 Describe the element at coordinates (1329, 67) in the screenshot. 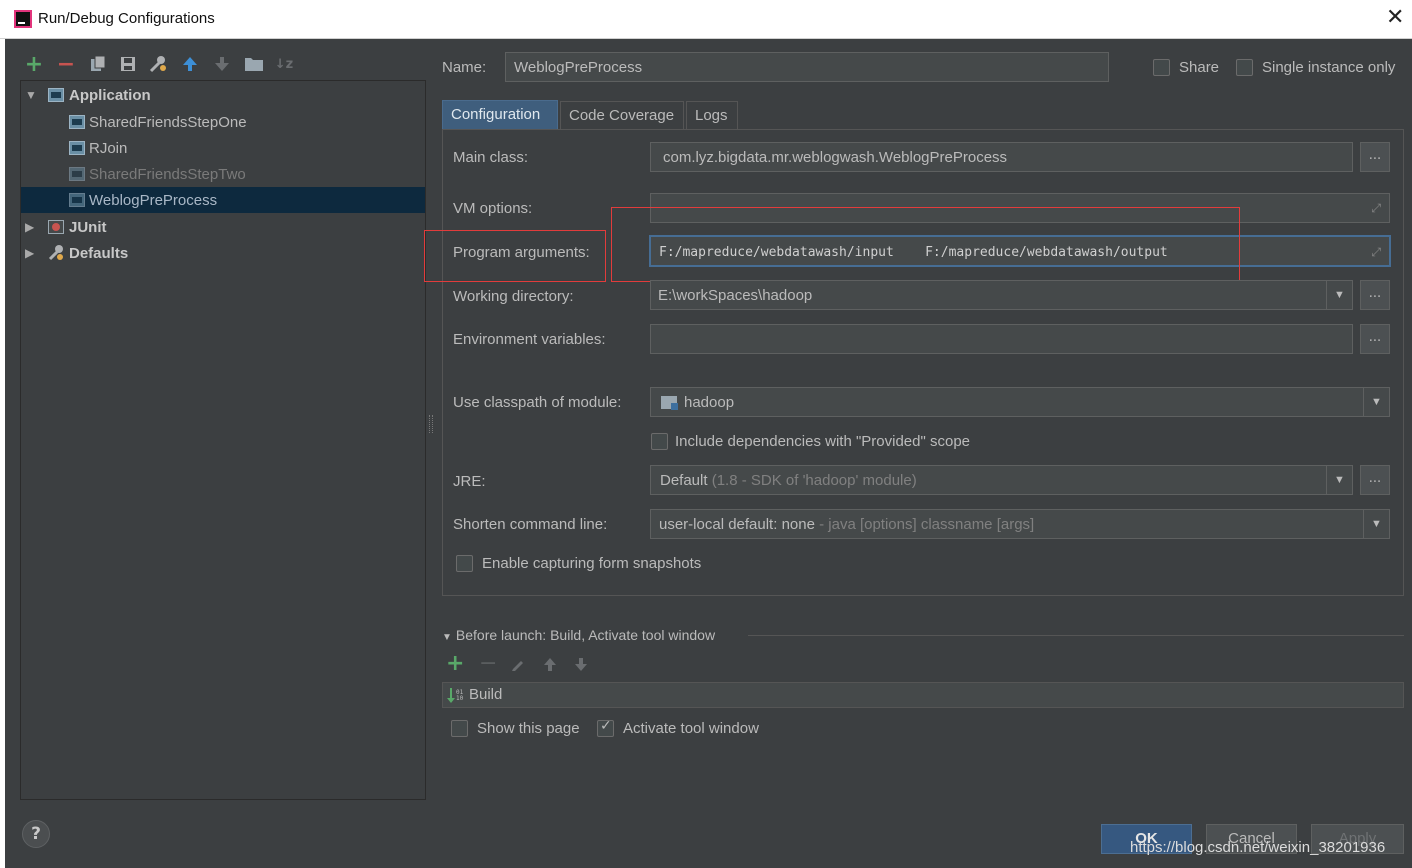

I see `single-instance-label: Single instance only` at that location.